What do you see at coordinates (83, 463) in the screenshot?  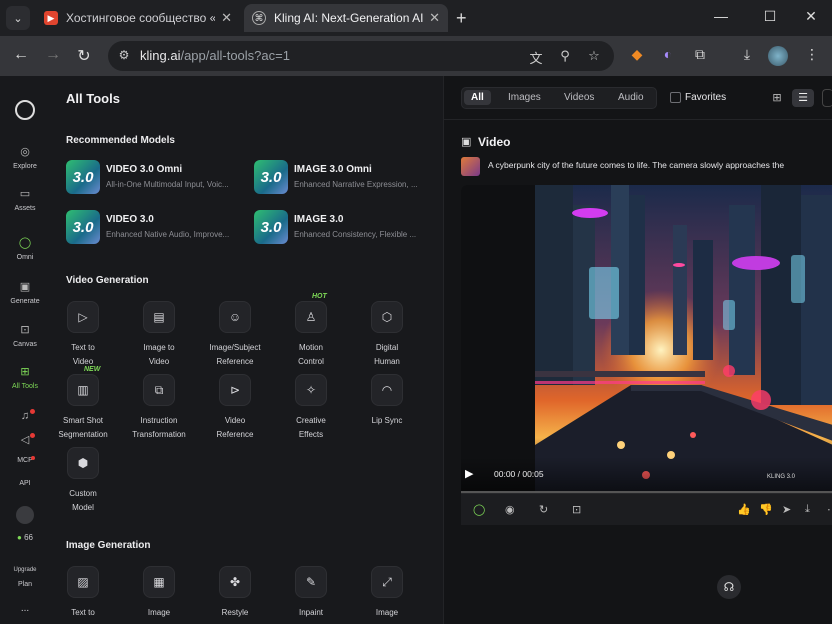 I see `custom-model-icon: ⬢` at bounding box center [83, 463].